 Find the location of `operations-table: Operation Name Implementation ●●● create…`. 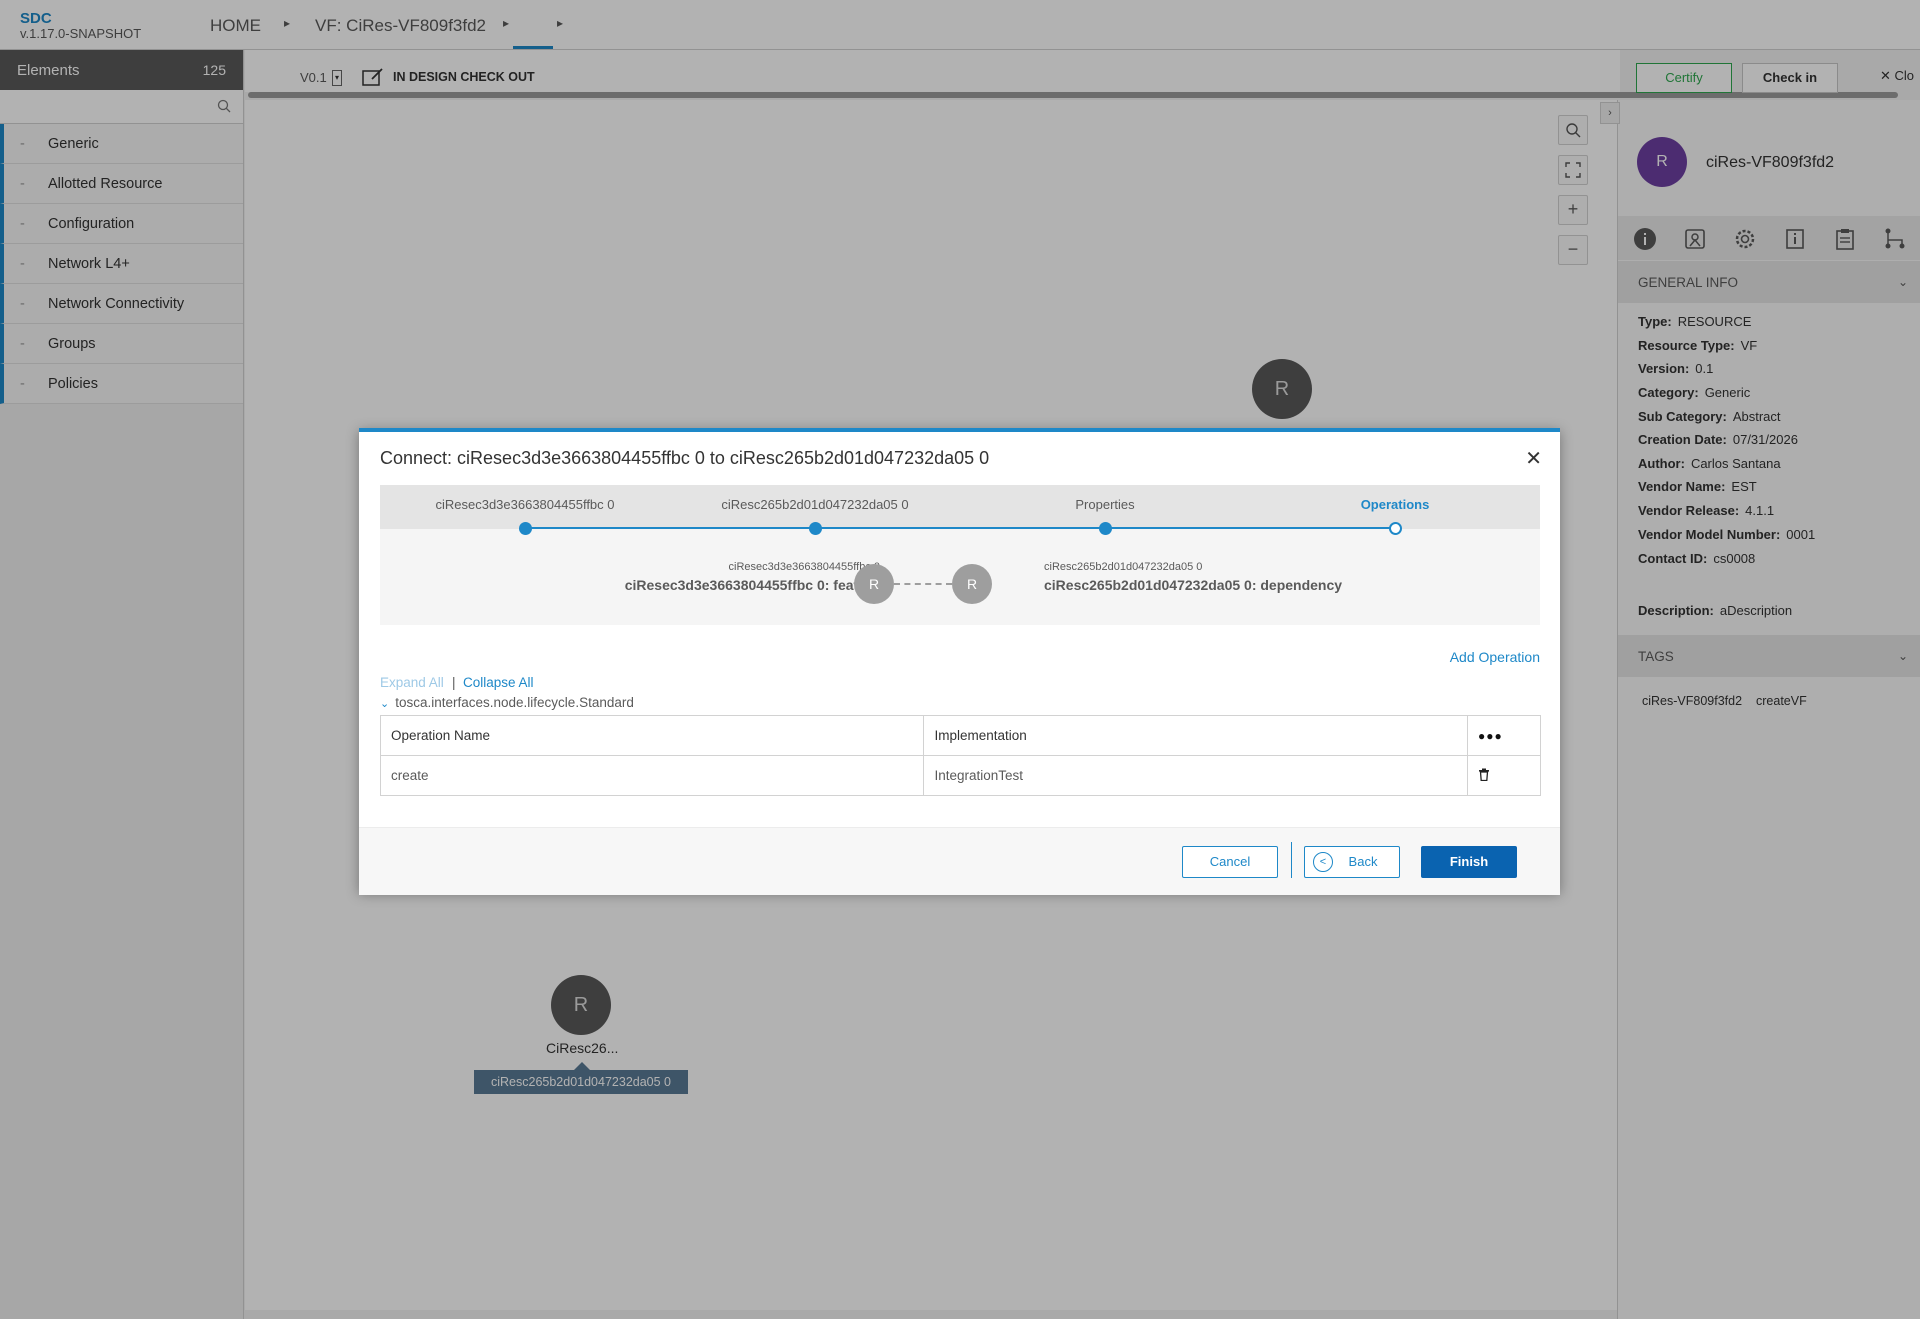

operations-table: Operation Name Implementation ●●● create… is located at coordinates (960, 755).